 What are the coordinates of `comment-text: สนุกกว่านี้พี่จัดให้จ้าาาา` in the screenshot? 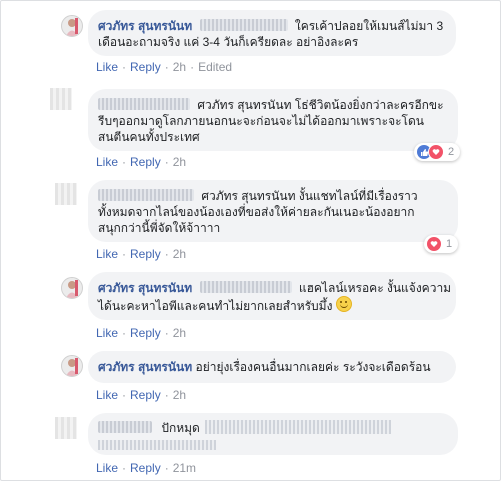 It's located at (159, 228).